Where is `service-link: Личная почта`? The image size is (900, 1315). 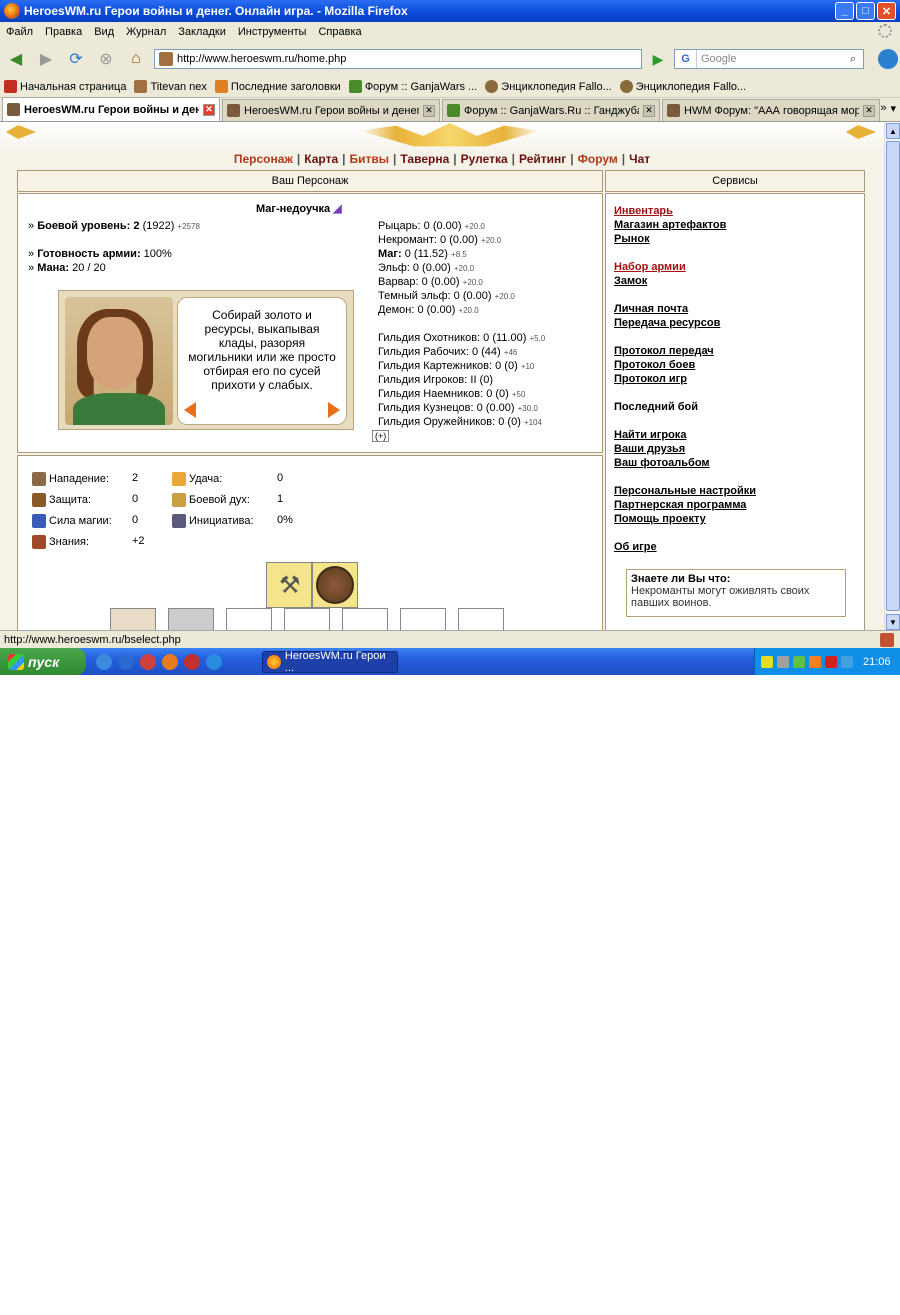 service-link: Личная почта is located at coordinates (685, 309).